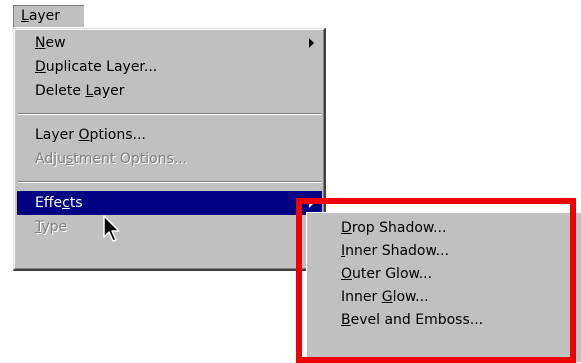 This screenshot has width=581, height=363. I want to click on menu-item-new: New, so click(169, 43).